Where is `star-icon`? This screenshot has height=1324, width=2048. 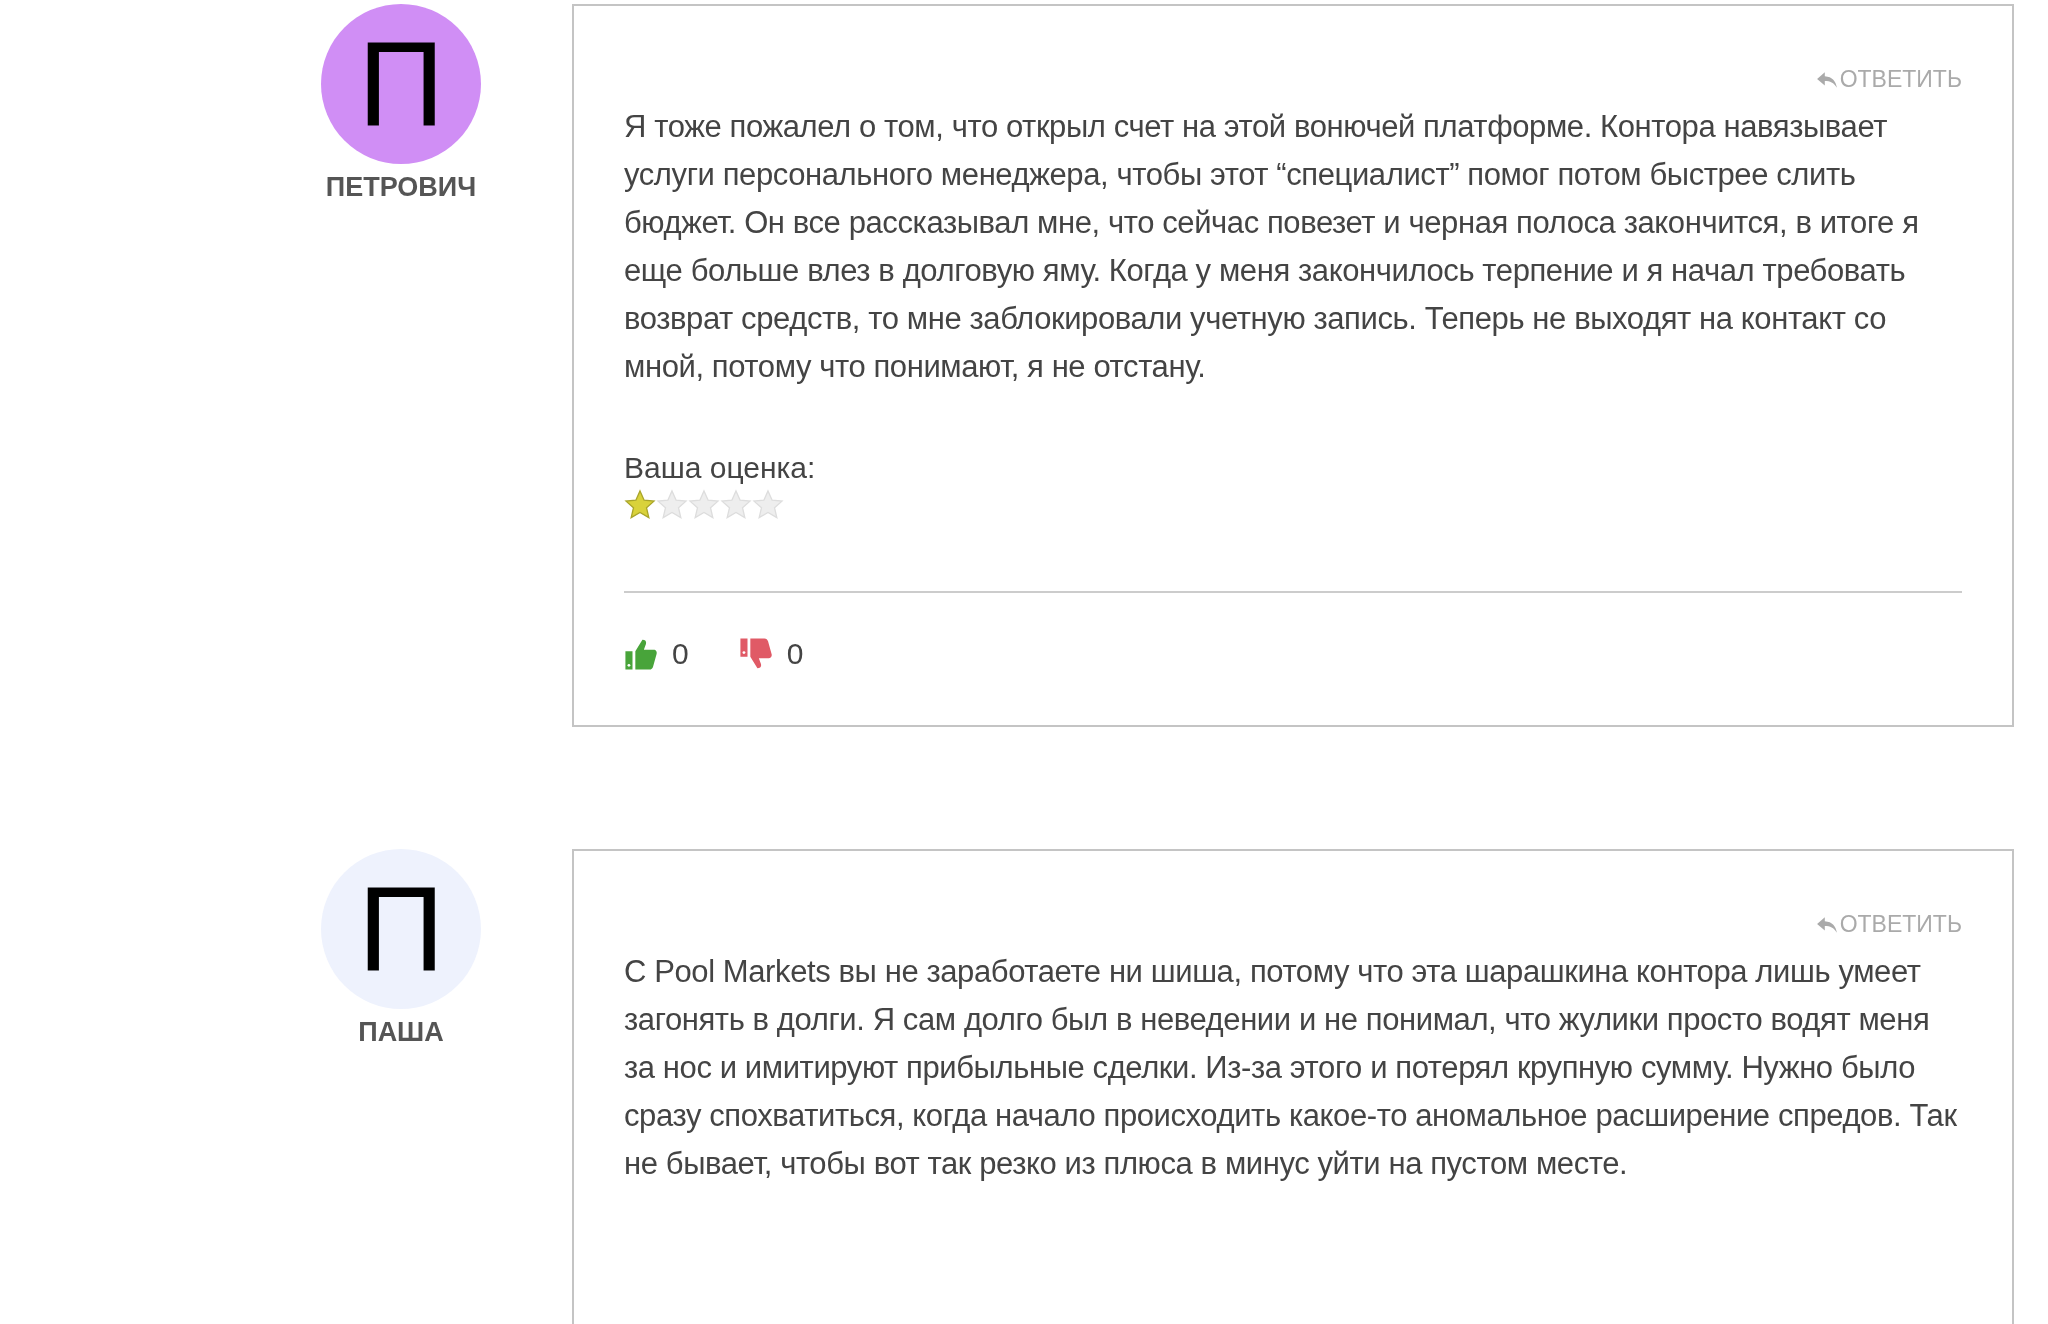
star-icon is located at coordinates (640, 505).